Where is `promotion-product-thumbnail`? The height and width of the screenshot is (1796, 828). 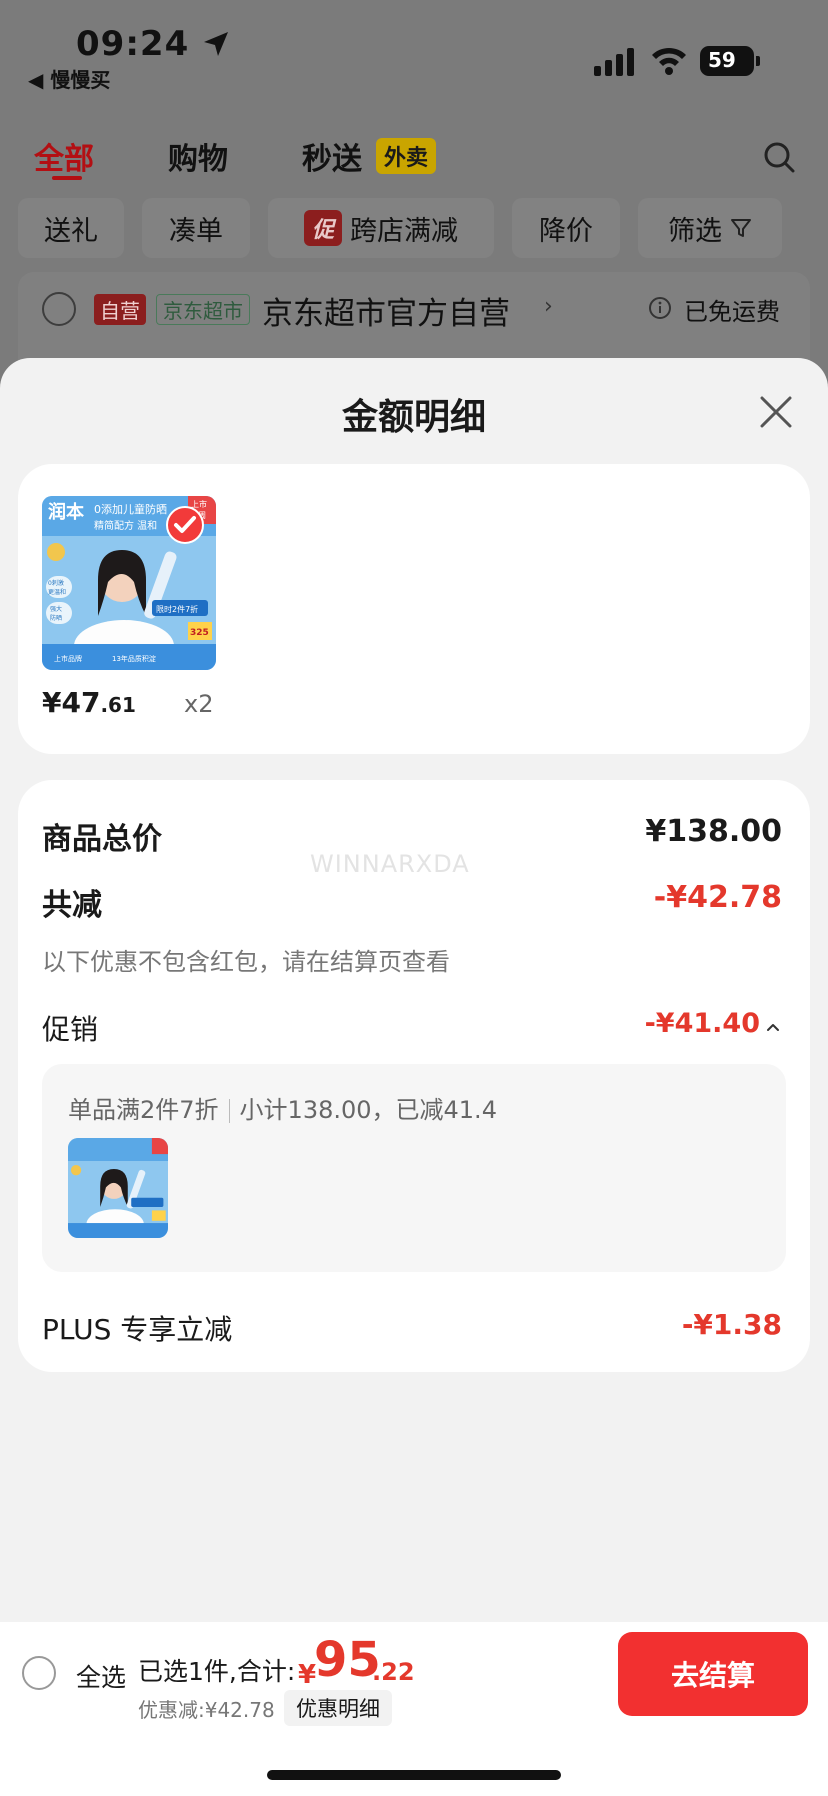 promotion-product-thumbnail is located at coordinates (118, 1188).